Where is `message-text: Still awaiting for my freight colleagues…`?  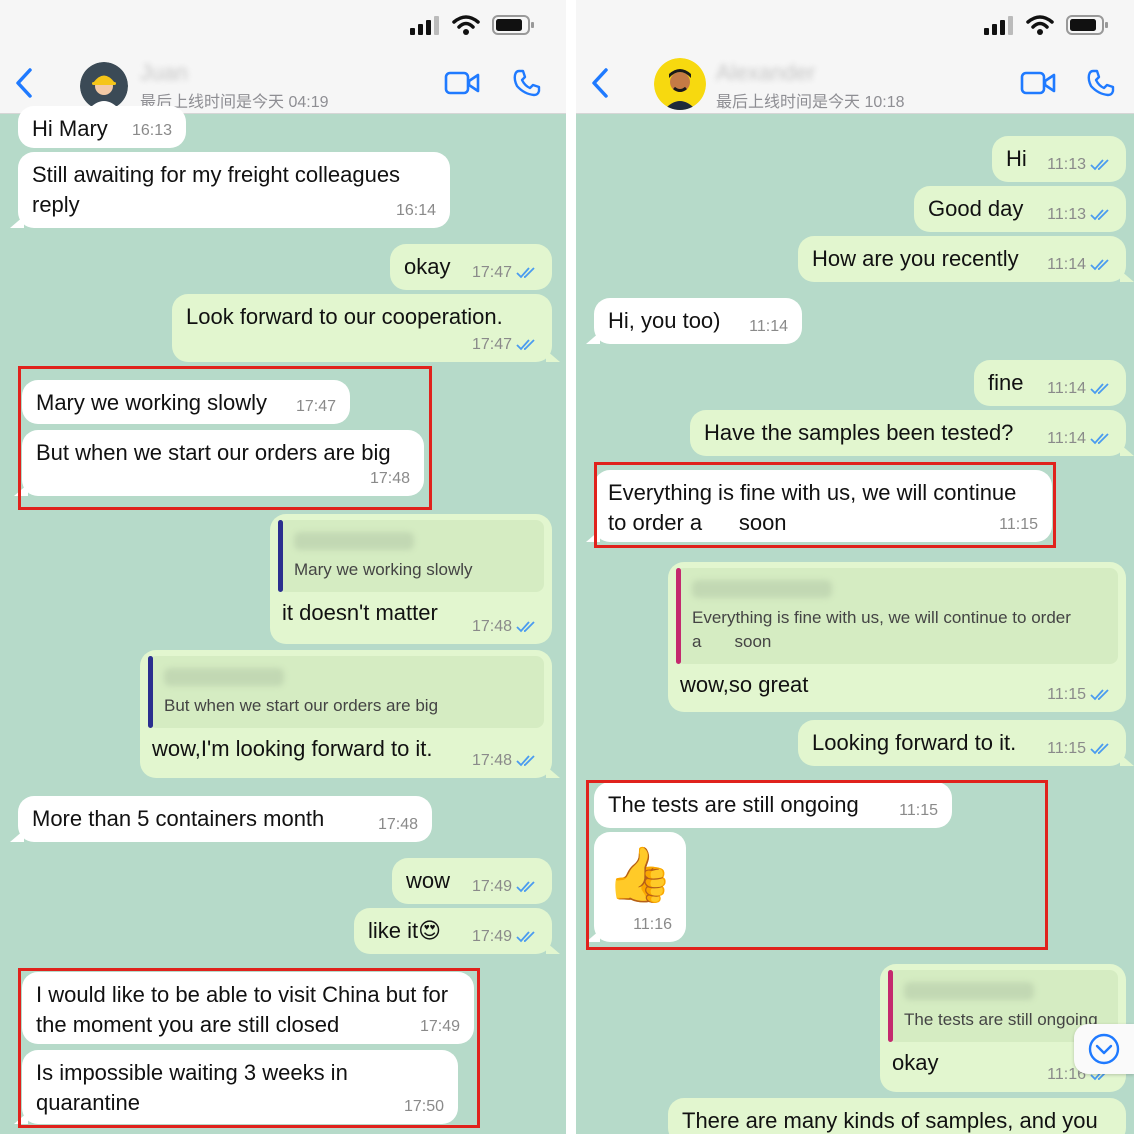
message-text: Still awaiting for my freight colleagues… is located at coordinates (216, 189).